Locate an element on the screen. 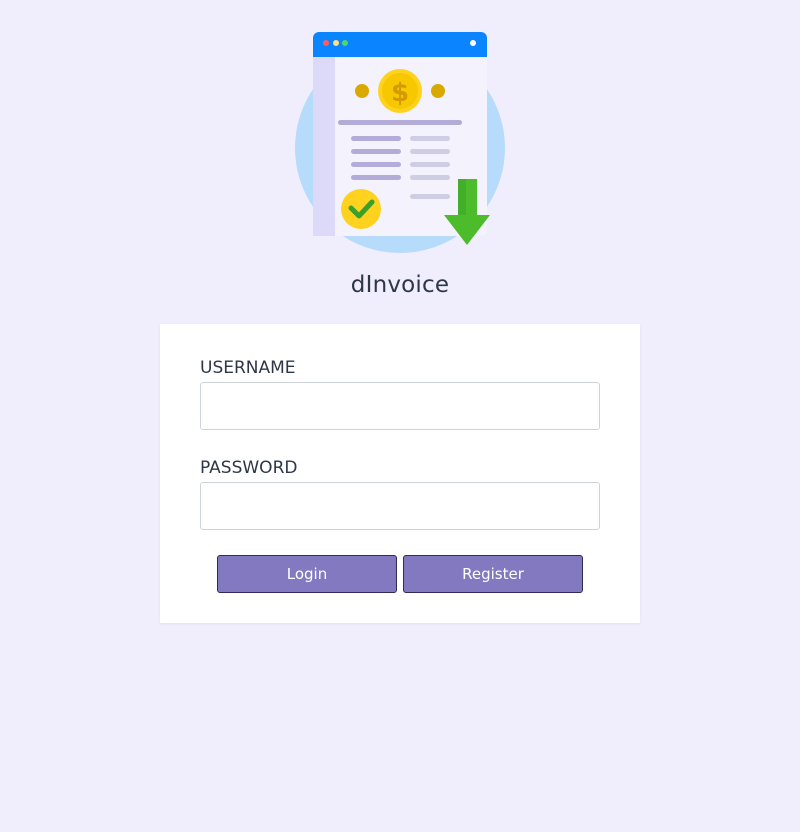 This screenshot has width=800, height=832. login-button: Login is located at coordinates (307, 574).